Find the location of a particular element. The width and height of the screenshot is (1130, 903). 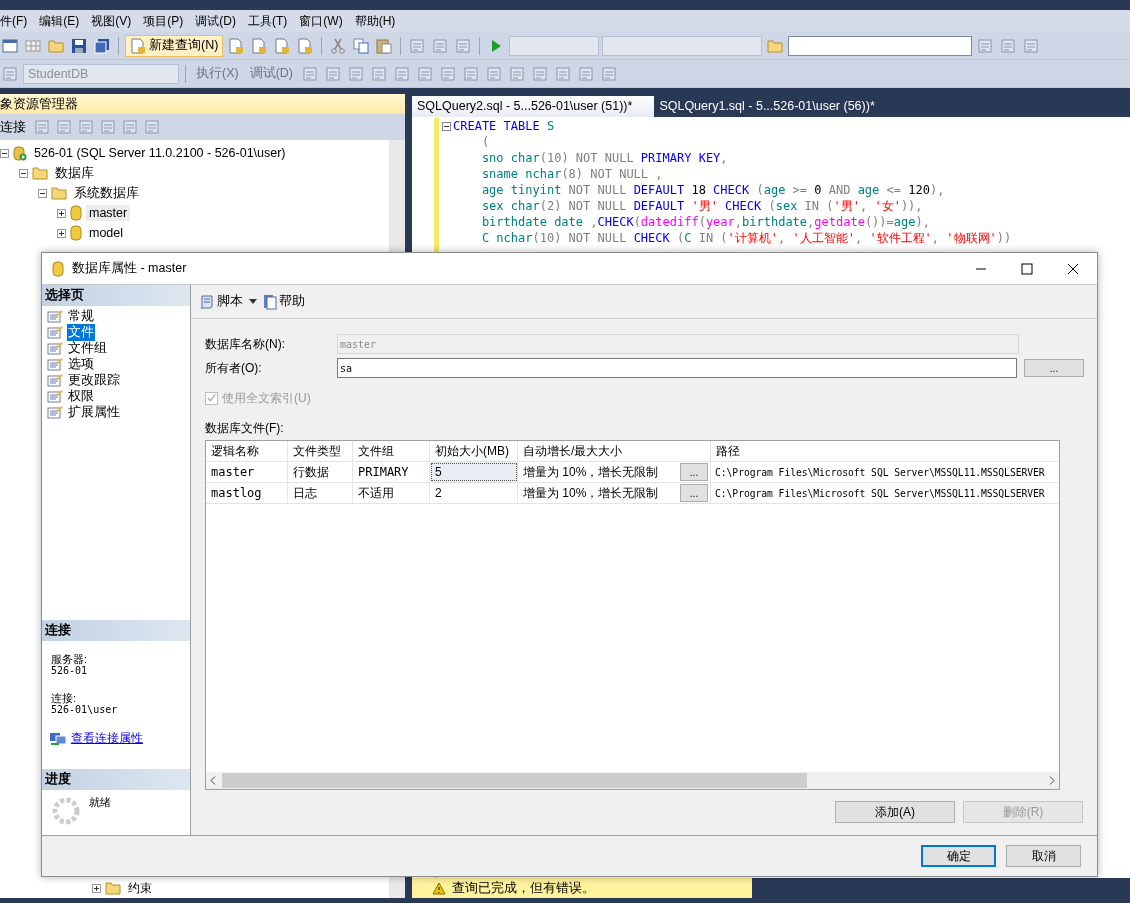

tree-item: 526-01 (SQL Server 11.0.2100 - 526-01\user) is located at coordinates (160, 153).